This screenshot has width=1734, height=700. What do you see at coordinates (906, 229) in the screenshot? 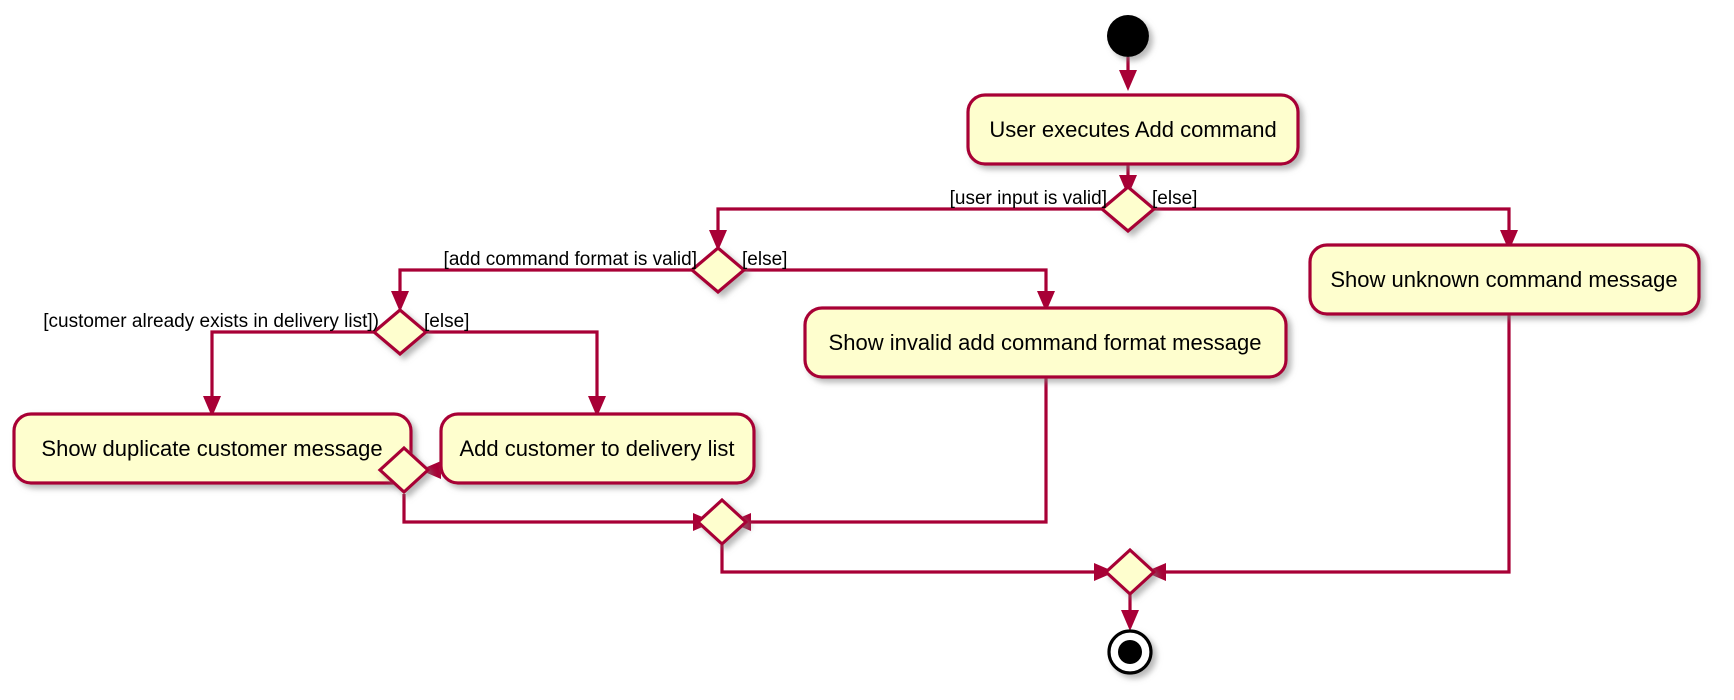
I see `edge-decision-input-valid` at bounding box center [906, 229].